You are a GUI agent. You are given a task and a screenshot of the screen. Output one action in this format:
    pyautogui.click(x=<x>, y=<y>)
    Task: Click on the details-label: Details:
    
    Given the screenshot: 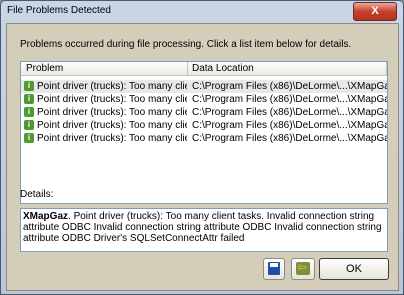 What is the action you would take?
    pyautogui.click(x=37, y=194)
    